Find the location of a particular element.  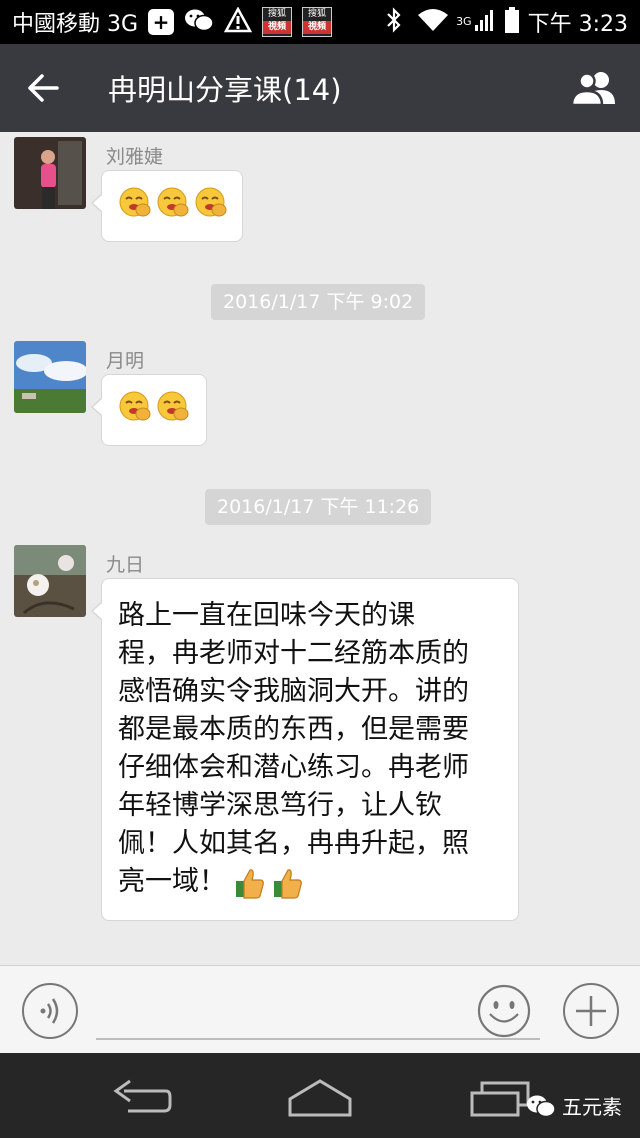

watermark-text: 五元素 is located at coordinates (592, 1107).